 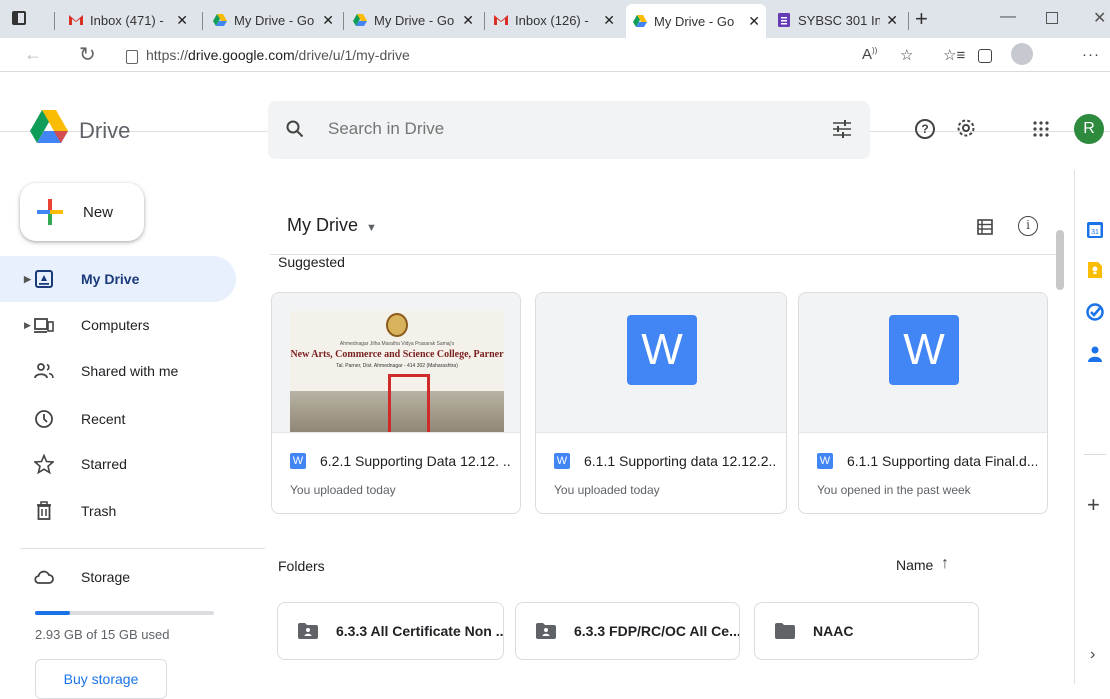 I want to click on calendar-icon: 31, so click(x=1095, y=230).